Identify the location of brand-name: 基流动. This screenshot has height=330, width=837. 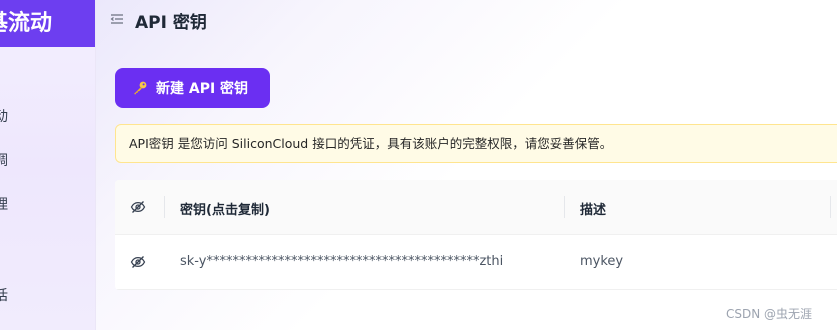
(26, 23).